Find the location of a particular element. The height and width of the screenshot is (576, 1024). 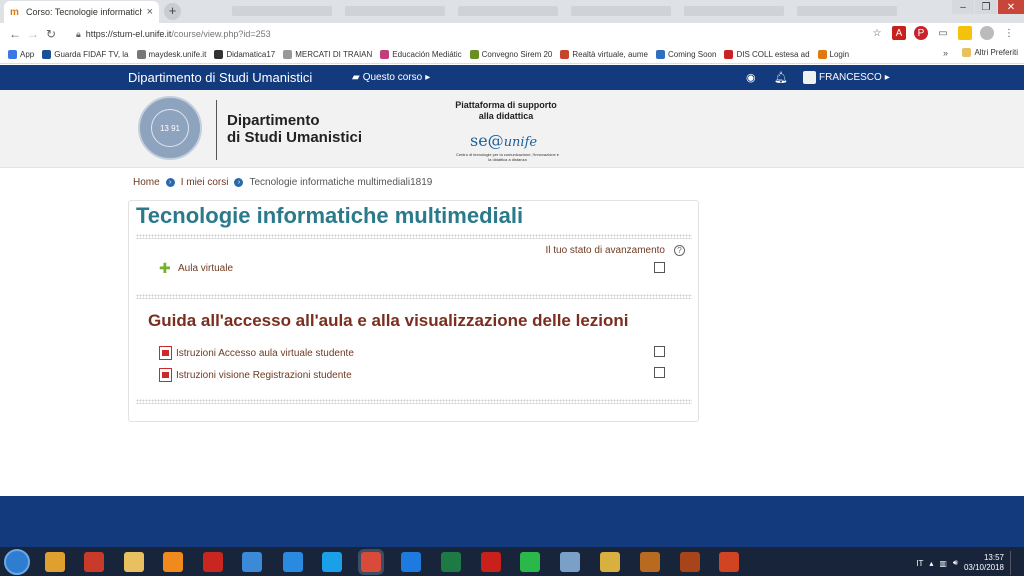

vlc-icon is located at coordinates (173, 562).